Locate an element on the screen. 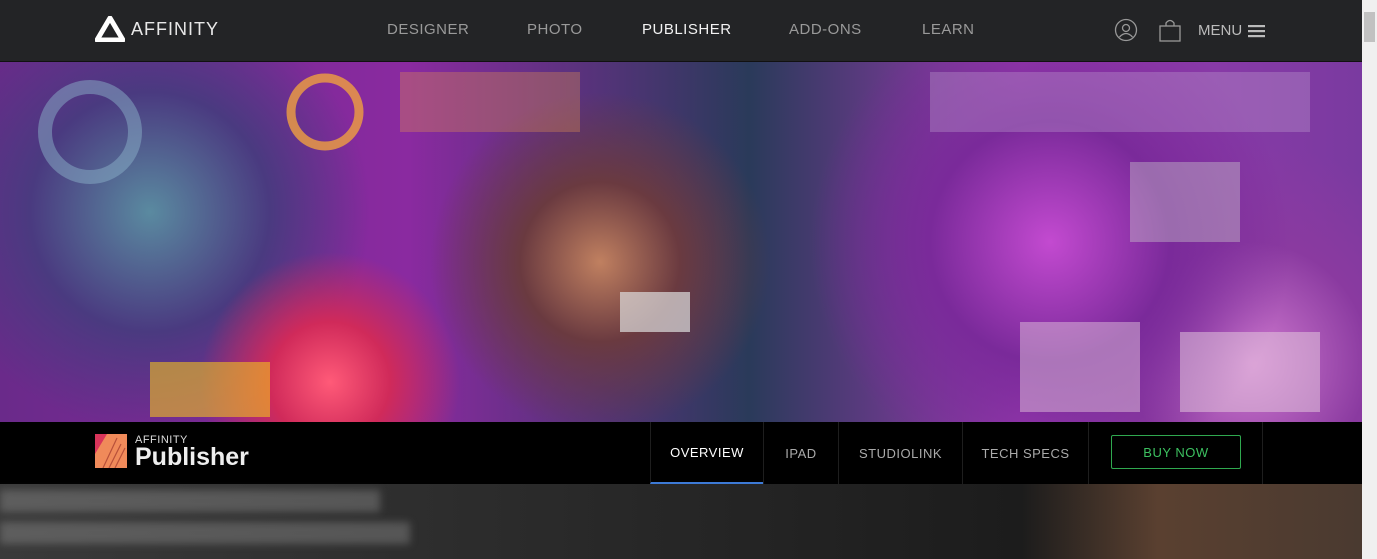 The image size is (1377, 559). nav-designer: DESIGNER is located at coordinates (428, 29).